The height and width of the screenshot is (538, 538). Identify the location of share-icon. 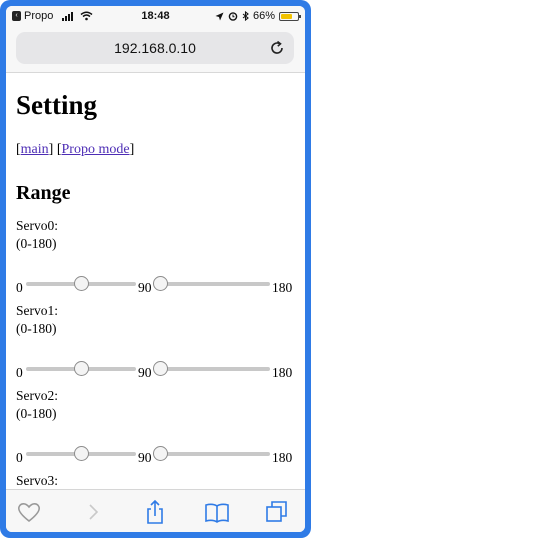
(155, 512).